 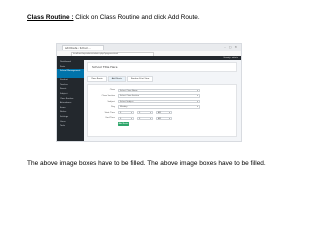 What do you see at coordinates (159, 107) in the screenshot?
I see `day-select: Monday` at bounding box center [159, 107].